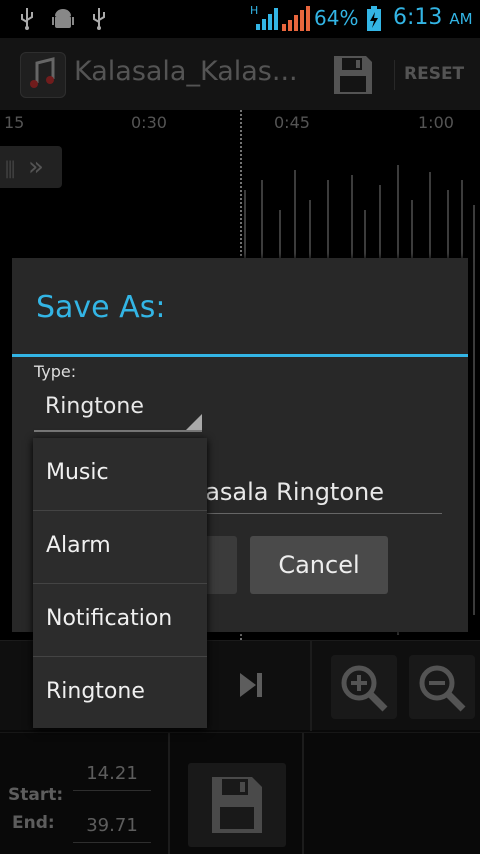 This screenshot has height=854, width=480. Describe the element at coordinates (120, 474) in the screenshot. I see `dropdown-item-music: Music` at that location.